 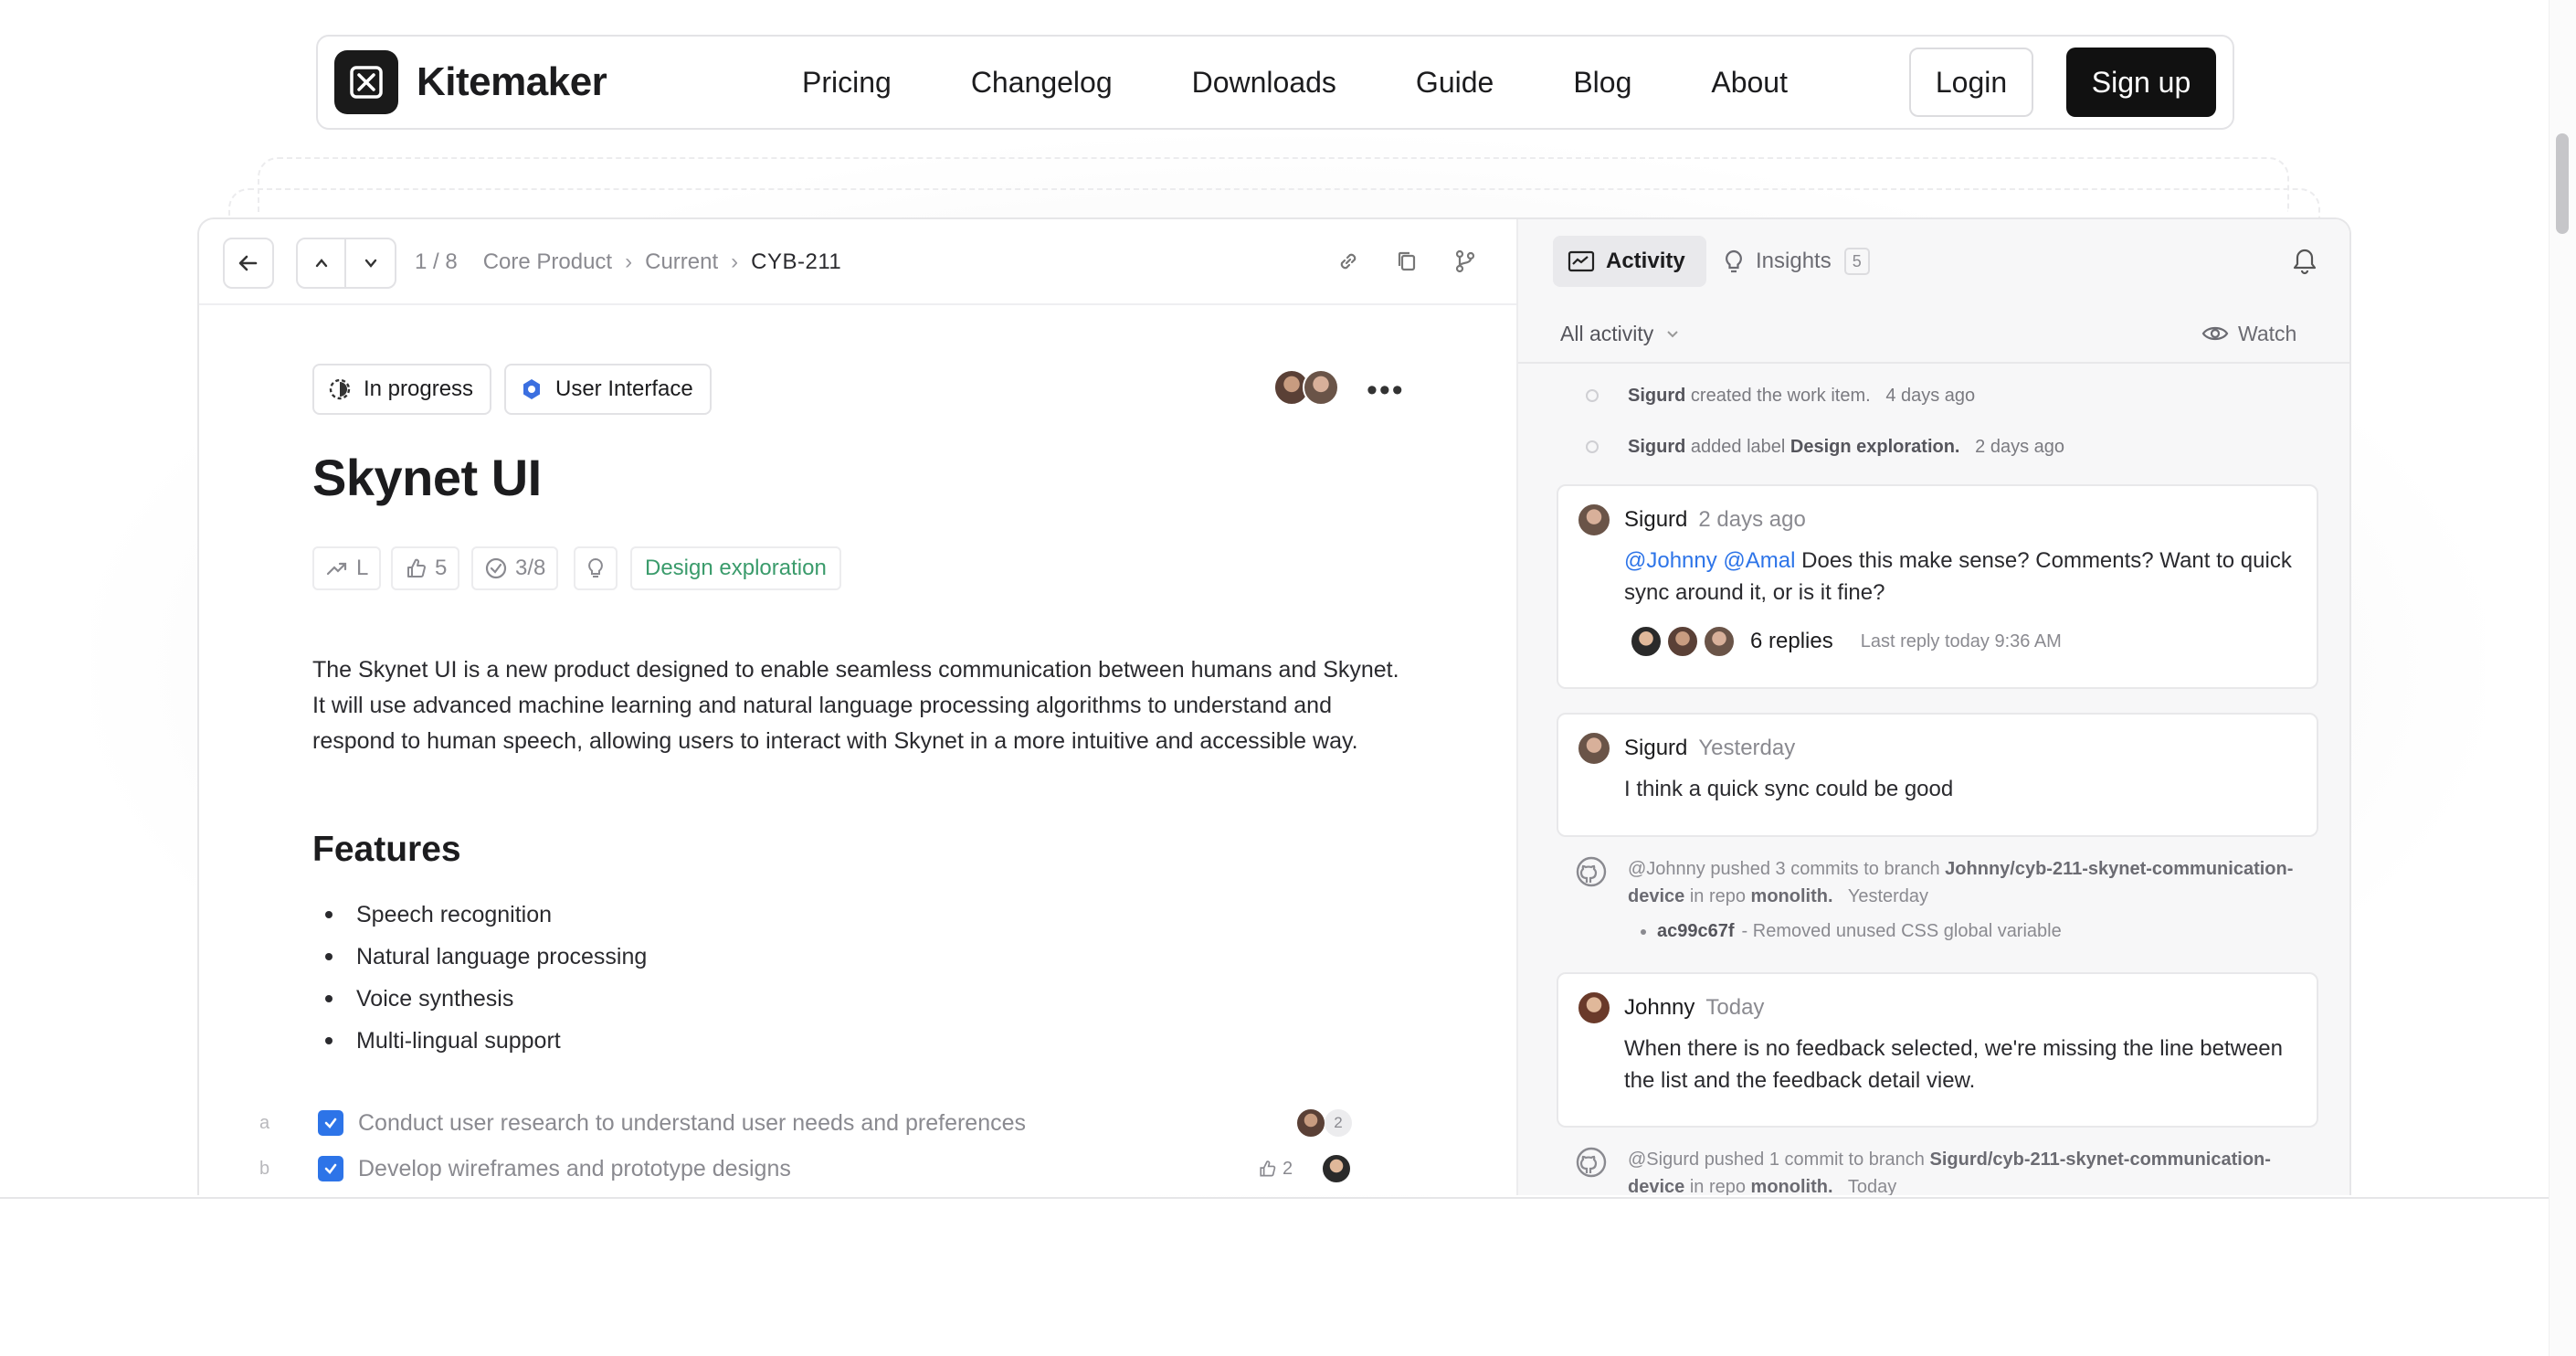 I want to click on comment-time: 2 days ago, so click(x=1752, y=520).